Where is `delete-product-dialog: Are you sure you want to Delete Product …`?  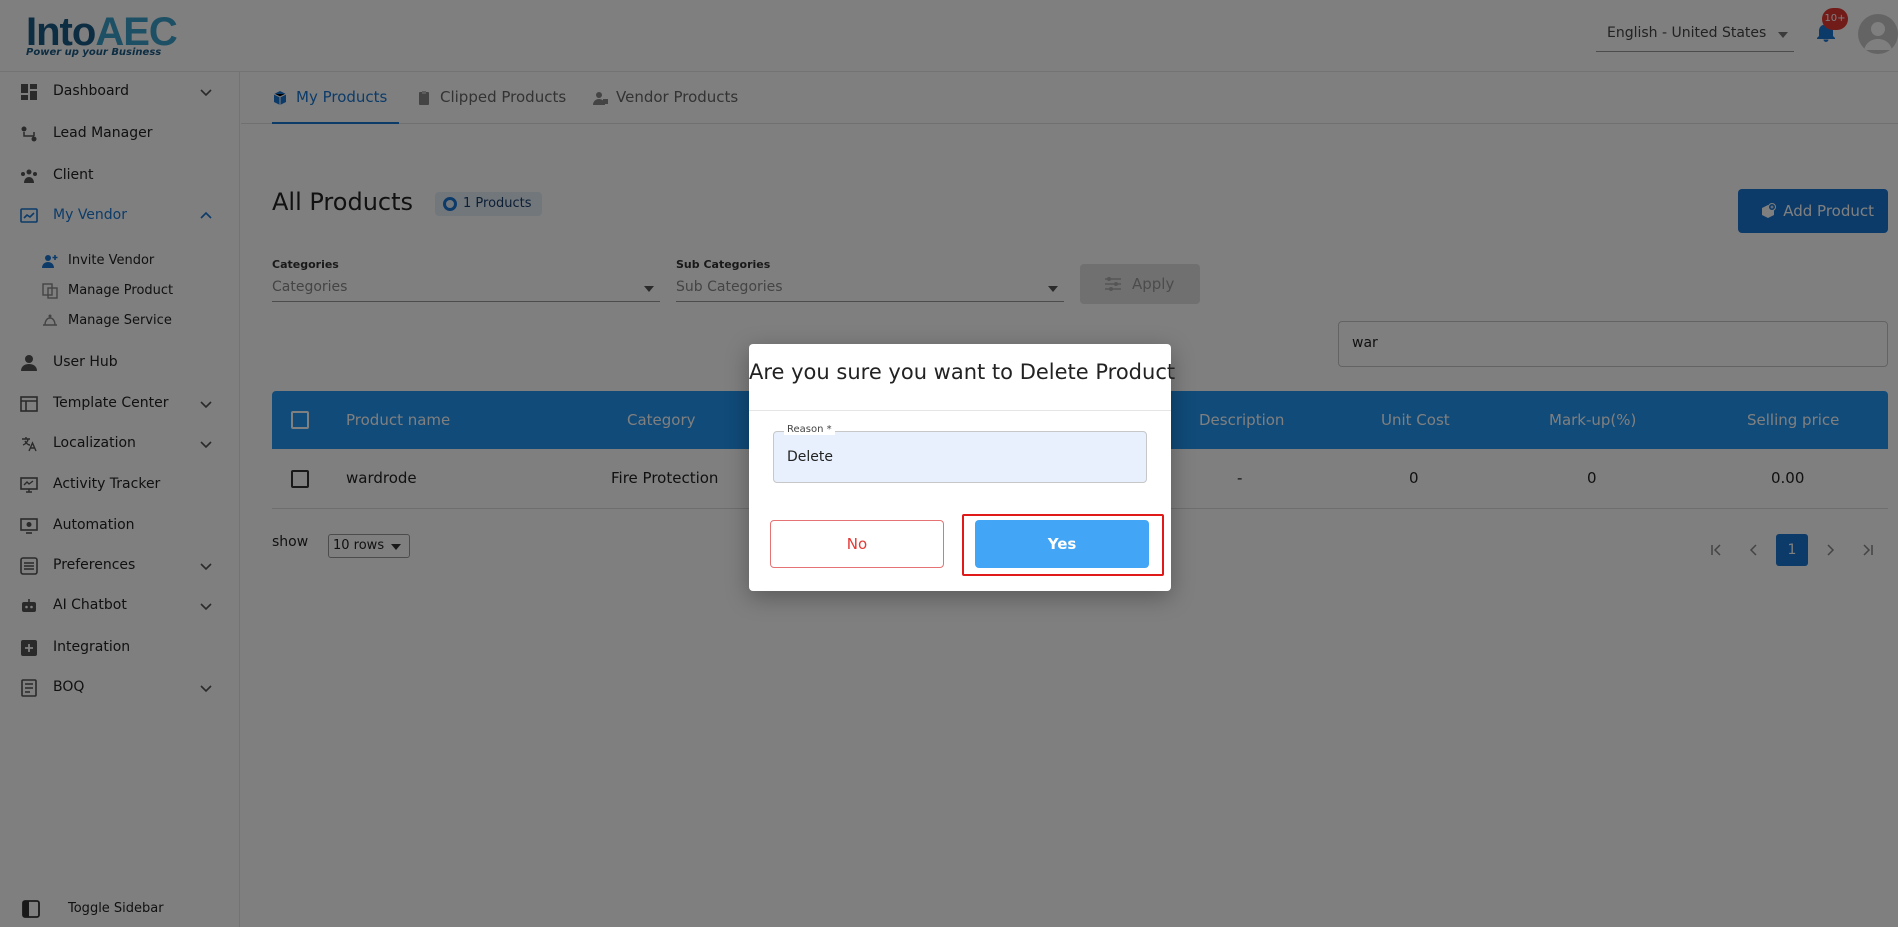
delete-product-dialog: Are you sure you want to Delete Product … is located at coordinates (962, 467).